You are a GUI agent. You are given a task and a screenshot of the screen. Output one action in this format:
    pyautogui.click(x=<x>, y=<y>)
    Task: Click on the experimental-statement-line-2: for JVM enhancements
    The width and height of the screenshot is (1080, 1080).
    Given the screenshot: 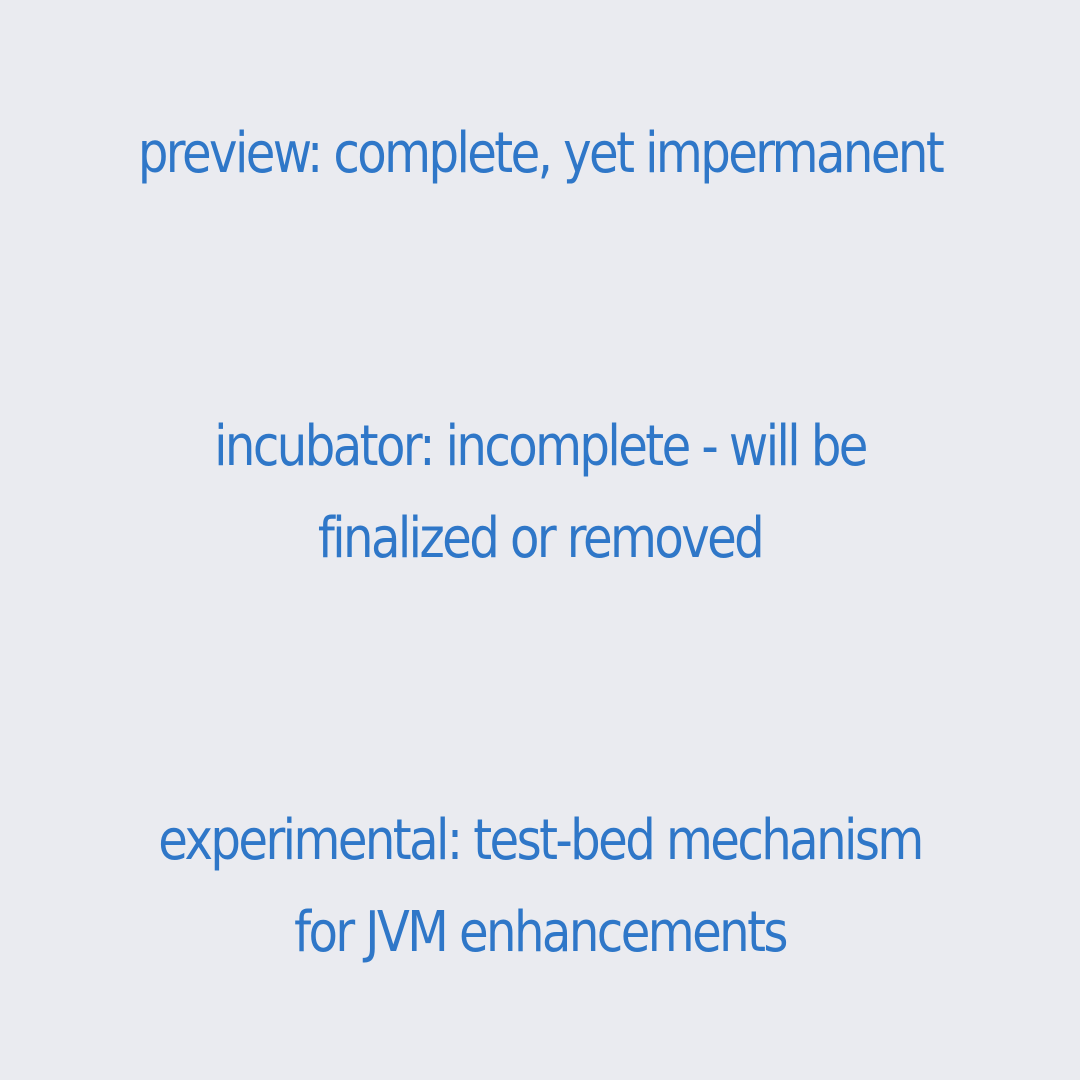 What is the action you would take?
    pyautogui.click(x=541, y=932)
    